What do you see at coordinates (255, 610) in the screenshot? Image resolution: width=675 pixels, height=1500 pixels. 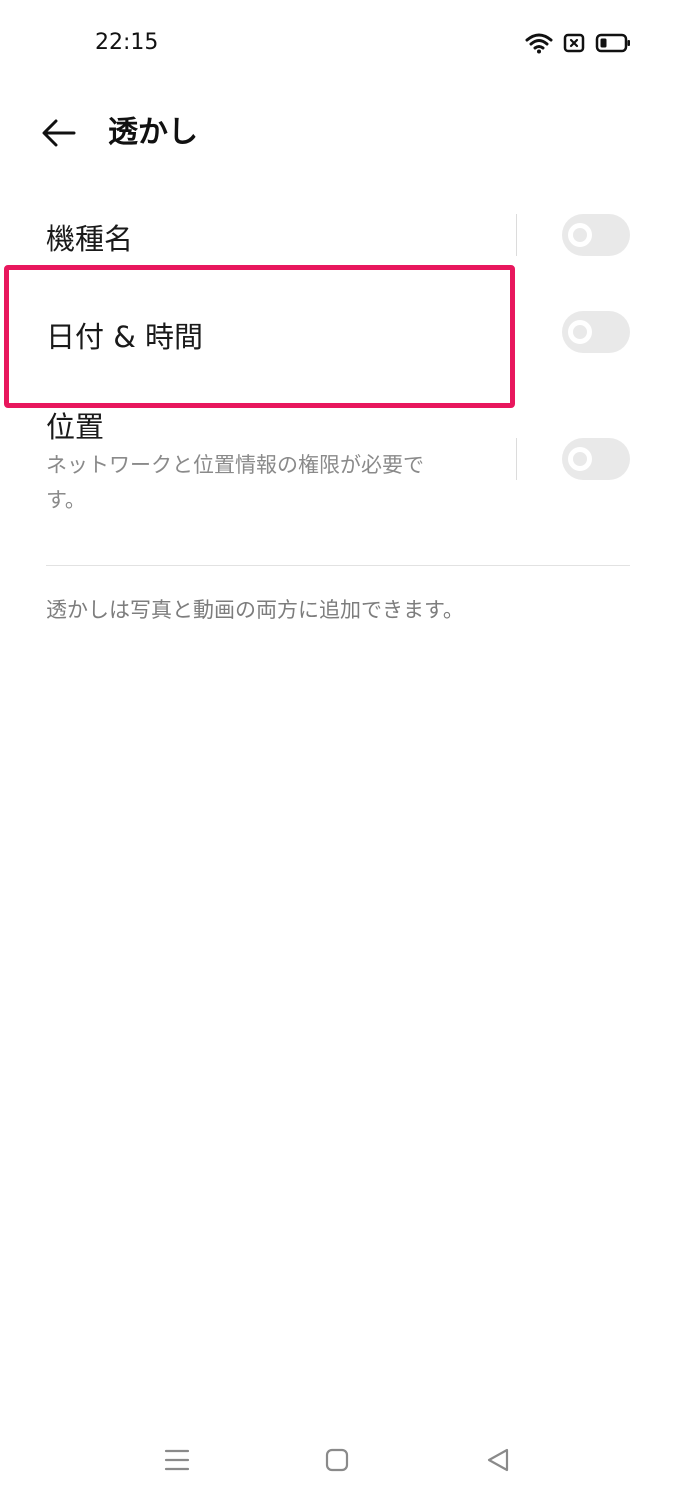 I see `footnote-text: 透かしは写真と動画の両方に追加できます。` at bounding box center [255, 610].